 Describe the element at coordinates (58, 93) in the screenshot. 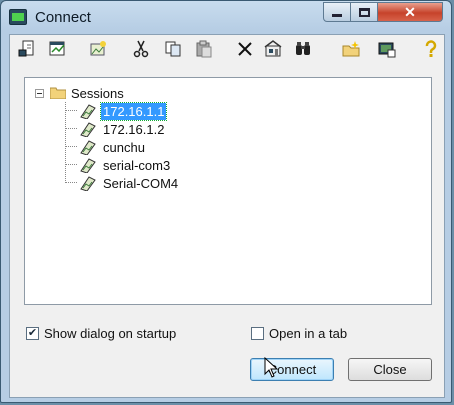

I see `folder-icon` at that location.